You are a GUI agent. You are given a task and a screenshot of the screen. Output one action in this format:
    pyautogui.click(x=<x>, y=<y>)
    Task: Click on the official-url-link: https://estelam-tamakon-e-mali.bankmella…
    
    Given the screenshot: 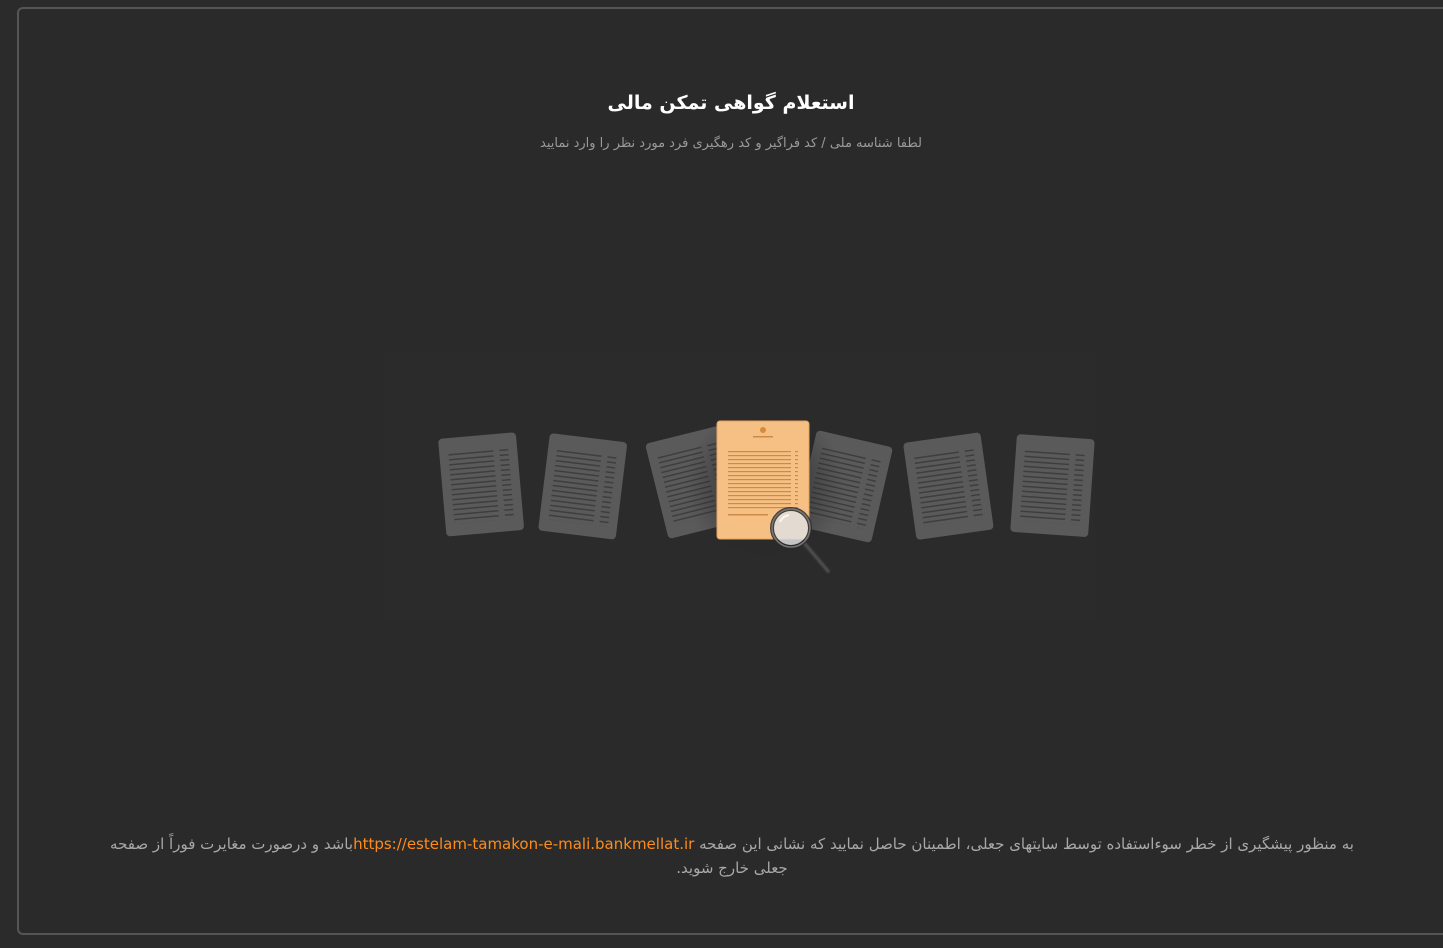 What is the action you would take?
    pyautogui.click(x=523, y=844)
    